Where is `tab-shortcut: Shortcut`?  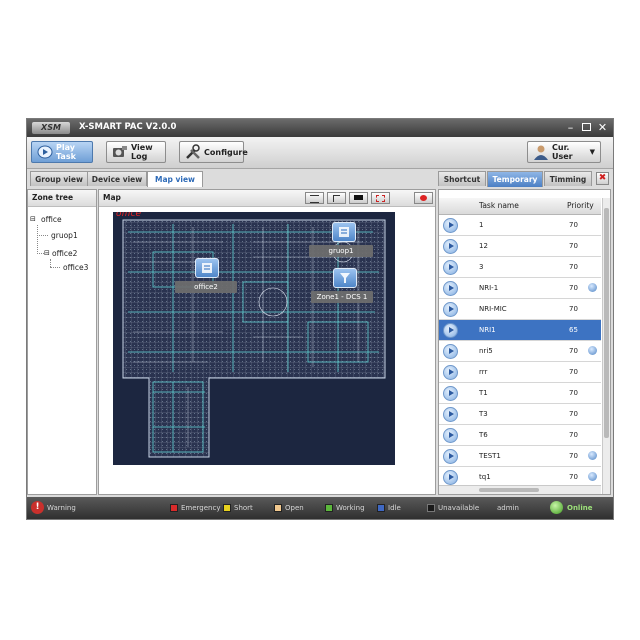
tab-shortcut: Shortcut is located at coordinates (462, 178).